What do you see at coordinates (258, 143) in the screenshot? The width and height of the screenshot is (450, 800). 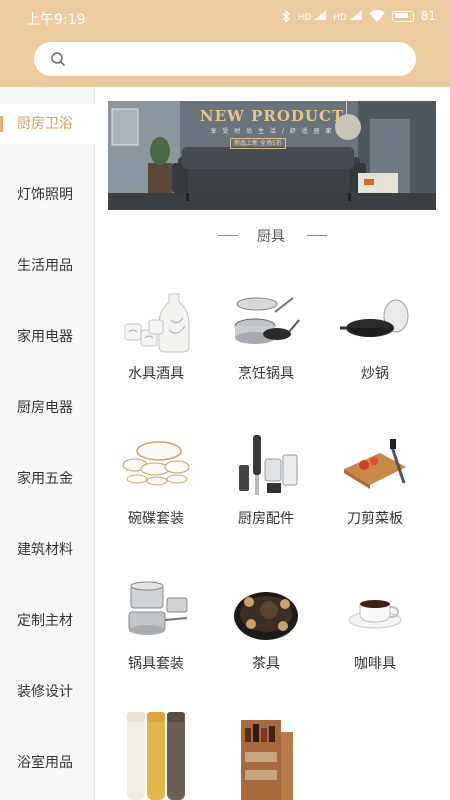 I see `banner-button: 新品上新 全场5折` at bounding box center [258, 143].